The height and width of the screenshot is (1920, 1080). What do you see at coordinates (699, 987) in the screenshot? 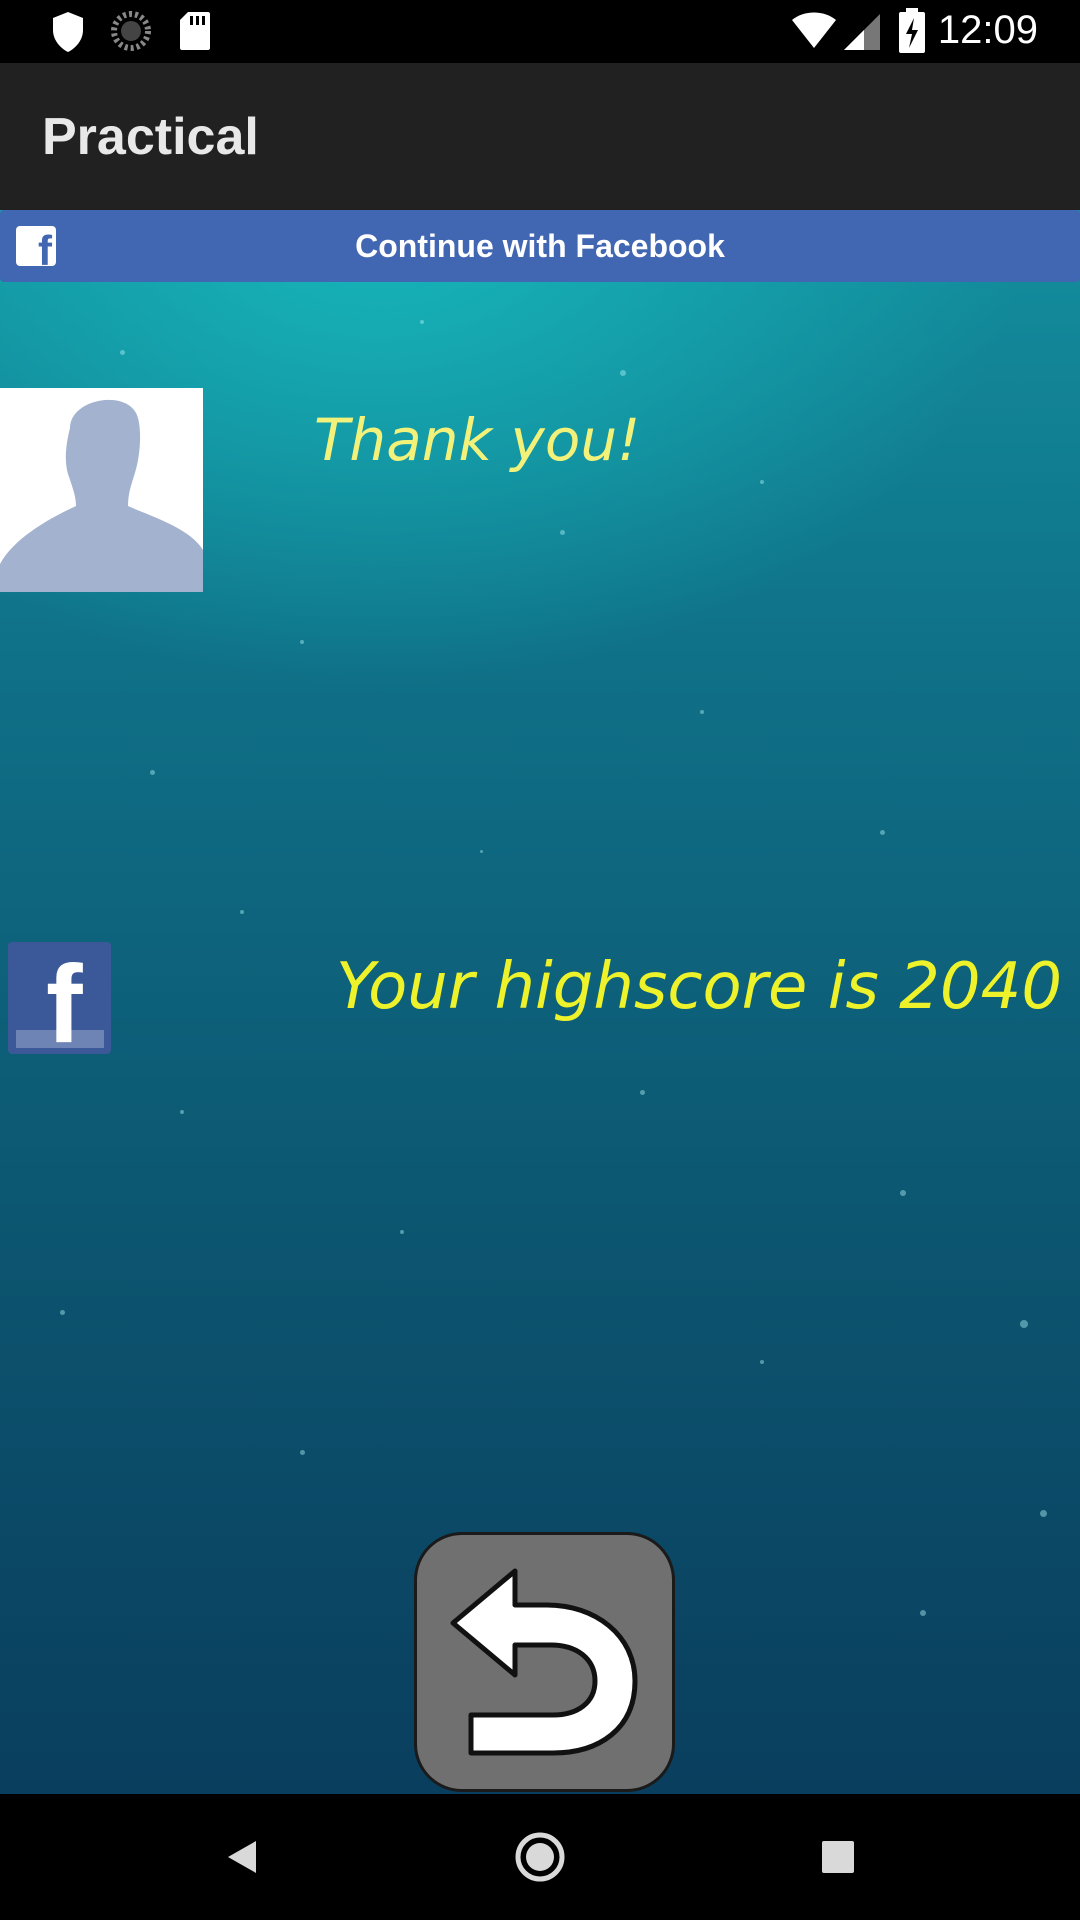
I see `highscore-text: Your highscore is 2040` at bounding box center [699, 987].